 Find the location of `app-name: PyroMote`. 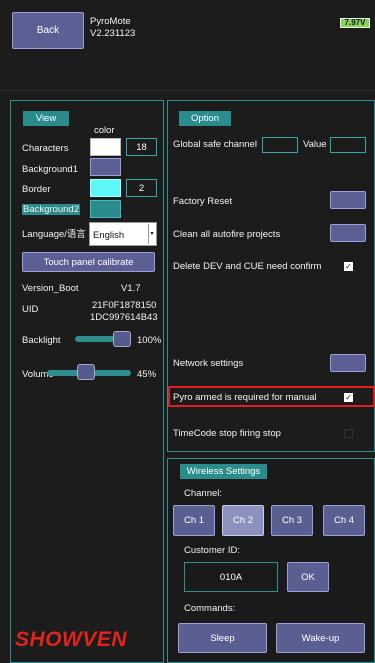

app-name: PyroMote is located at coordinates (110, 21).